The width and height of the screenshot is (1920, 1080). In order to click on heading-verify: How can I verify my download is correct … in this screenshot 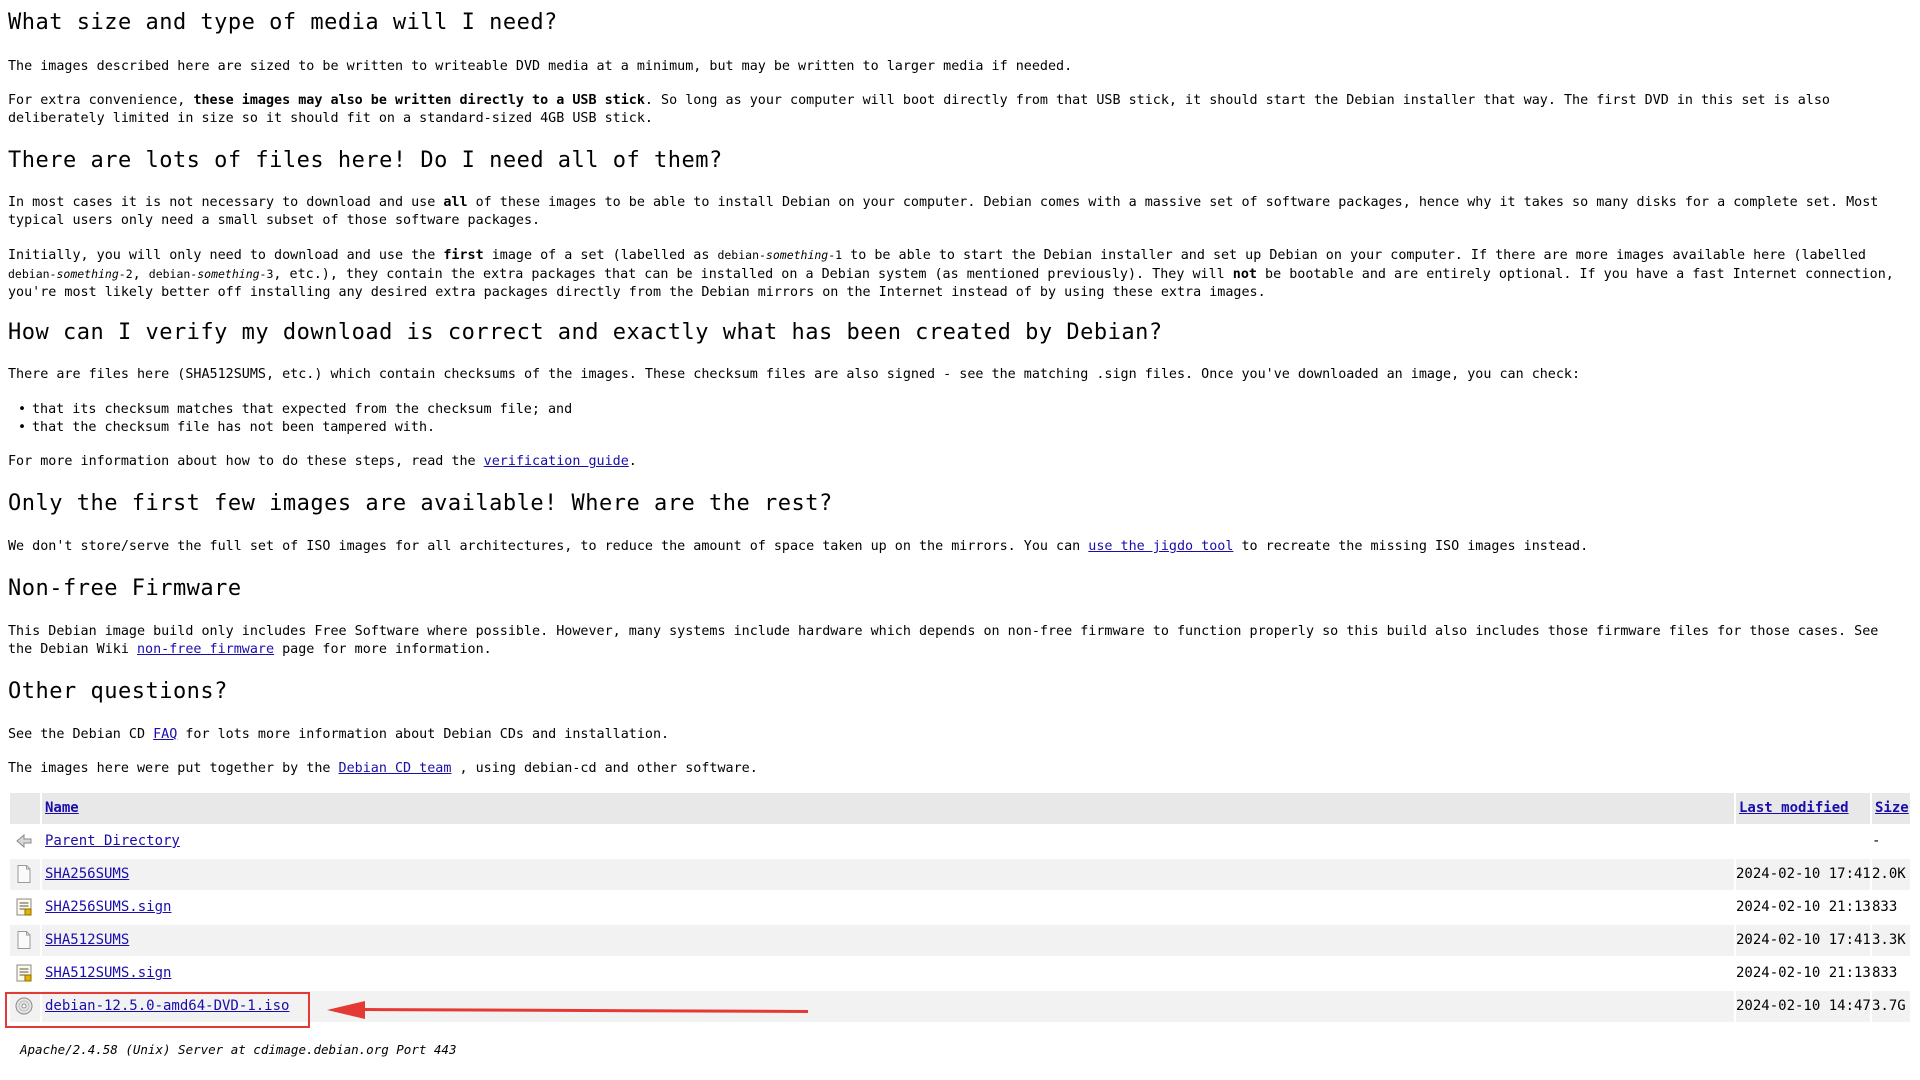, I will do `click(585, 332)`.